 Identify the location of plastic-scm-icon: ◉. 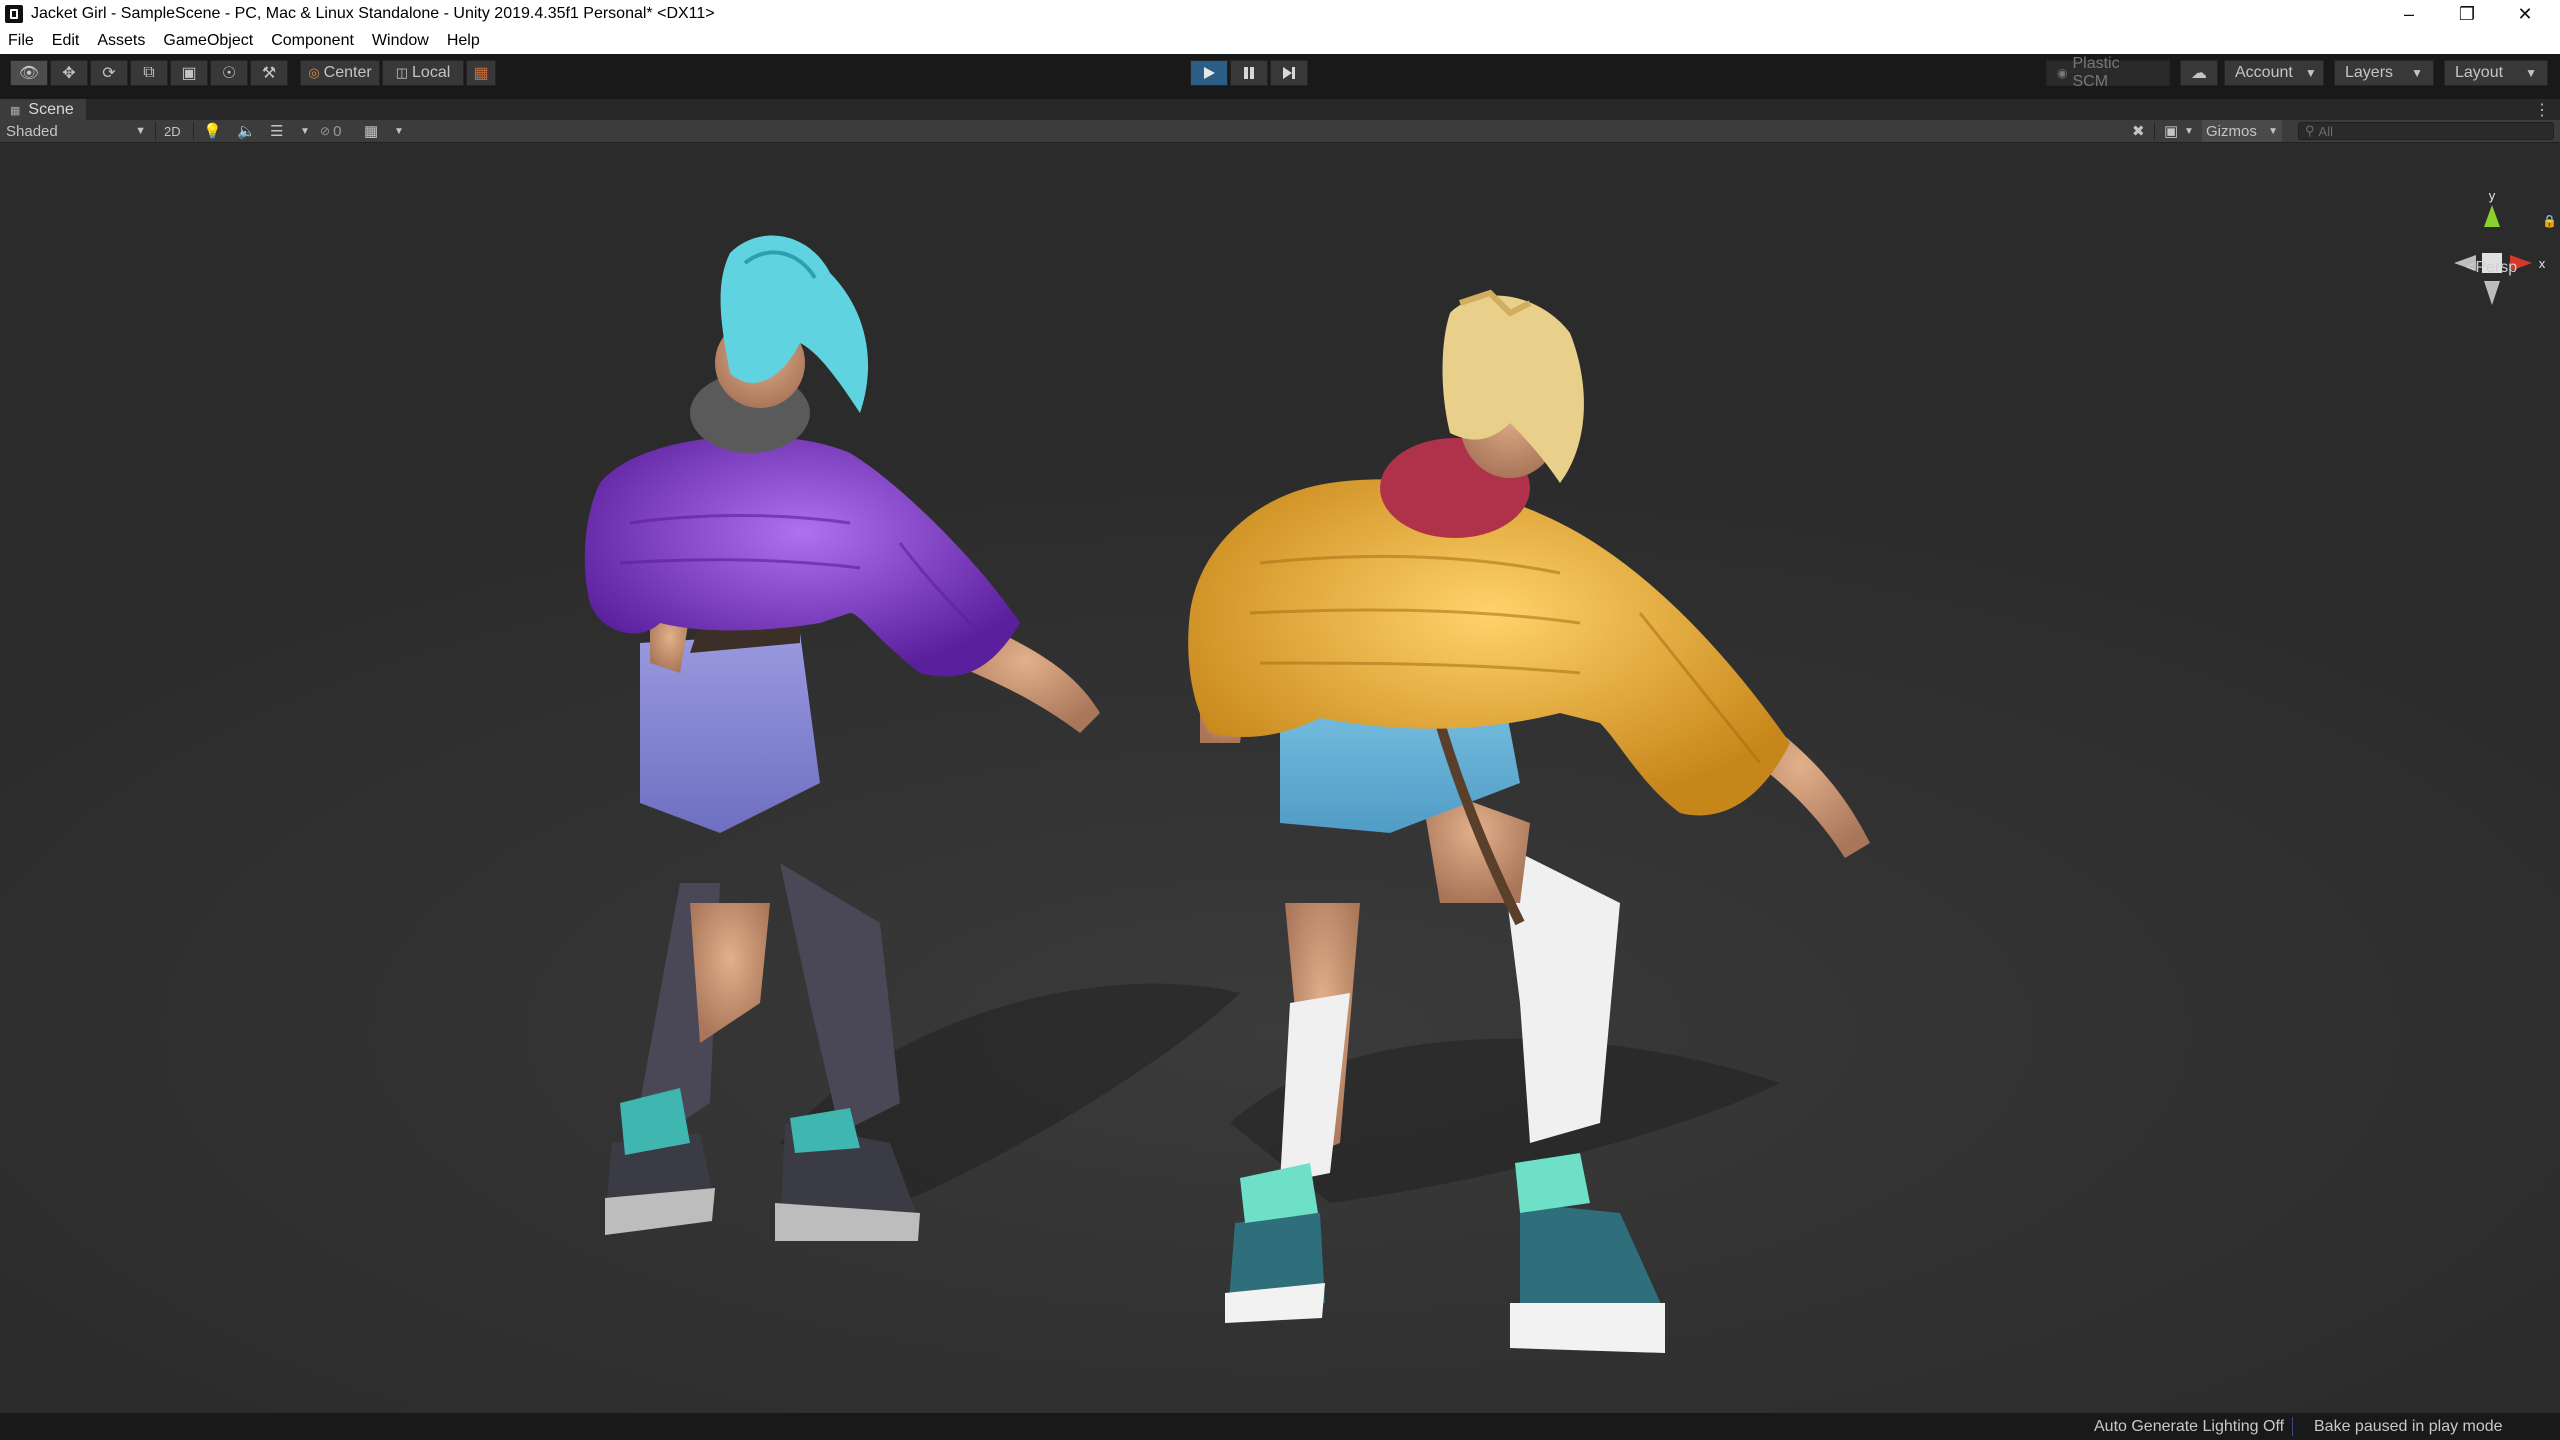
(2062, 73).